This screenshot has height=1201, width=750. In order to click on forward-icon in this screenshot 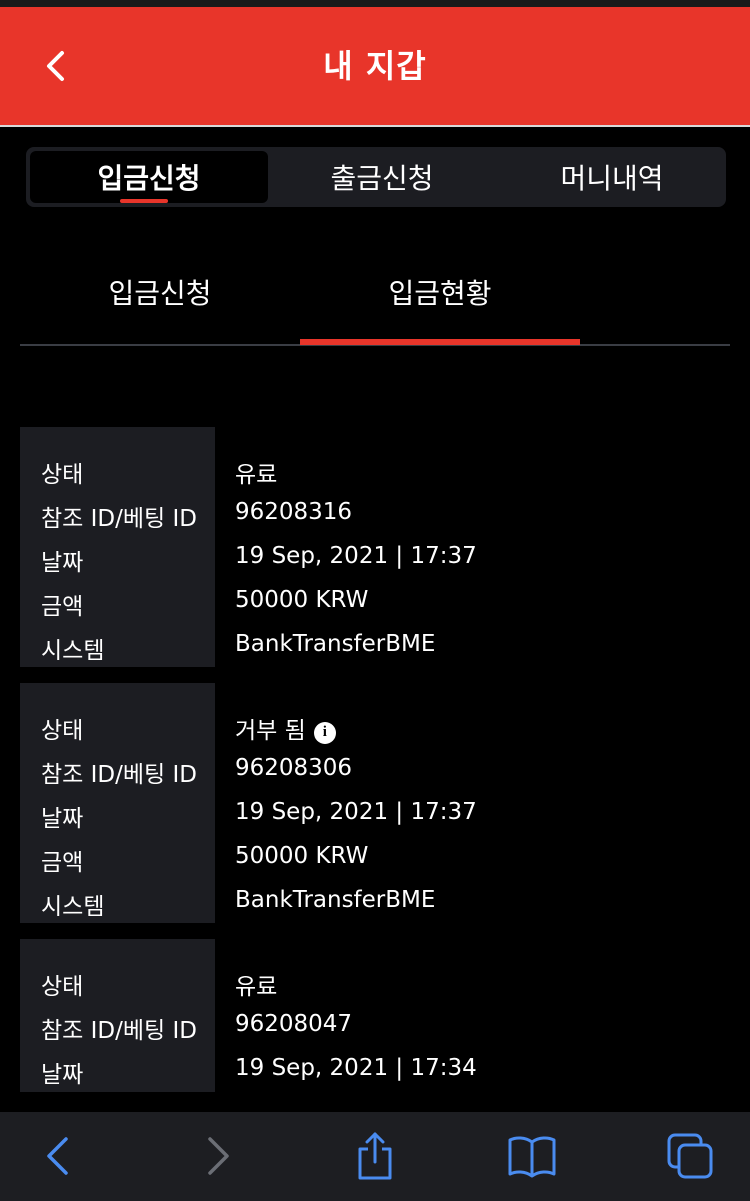, I will do `click(218, 1156)`.